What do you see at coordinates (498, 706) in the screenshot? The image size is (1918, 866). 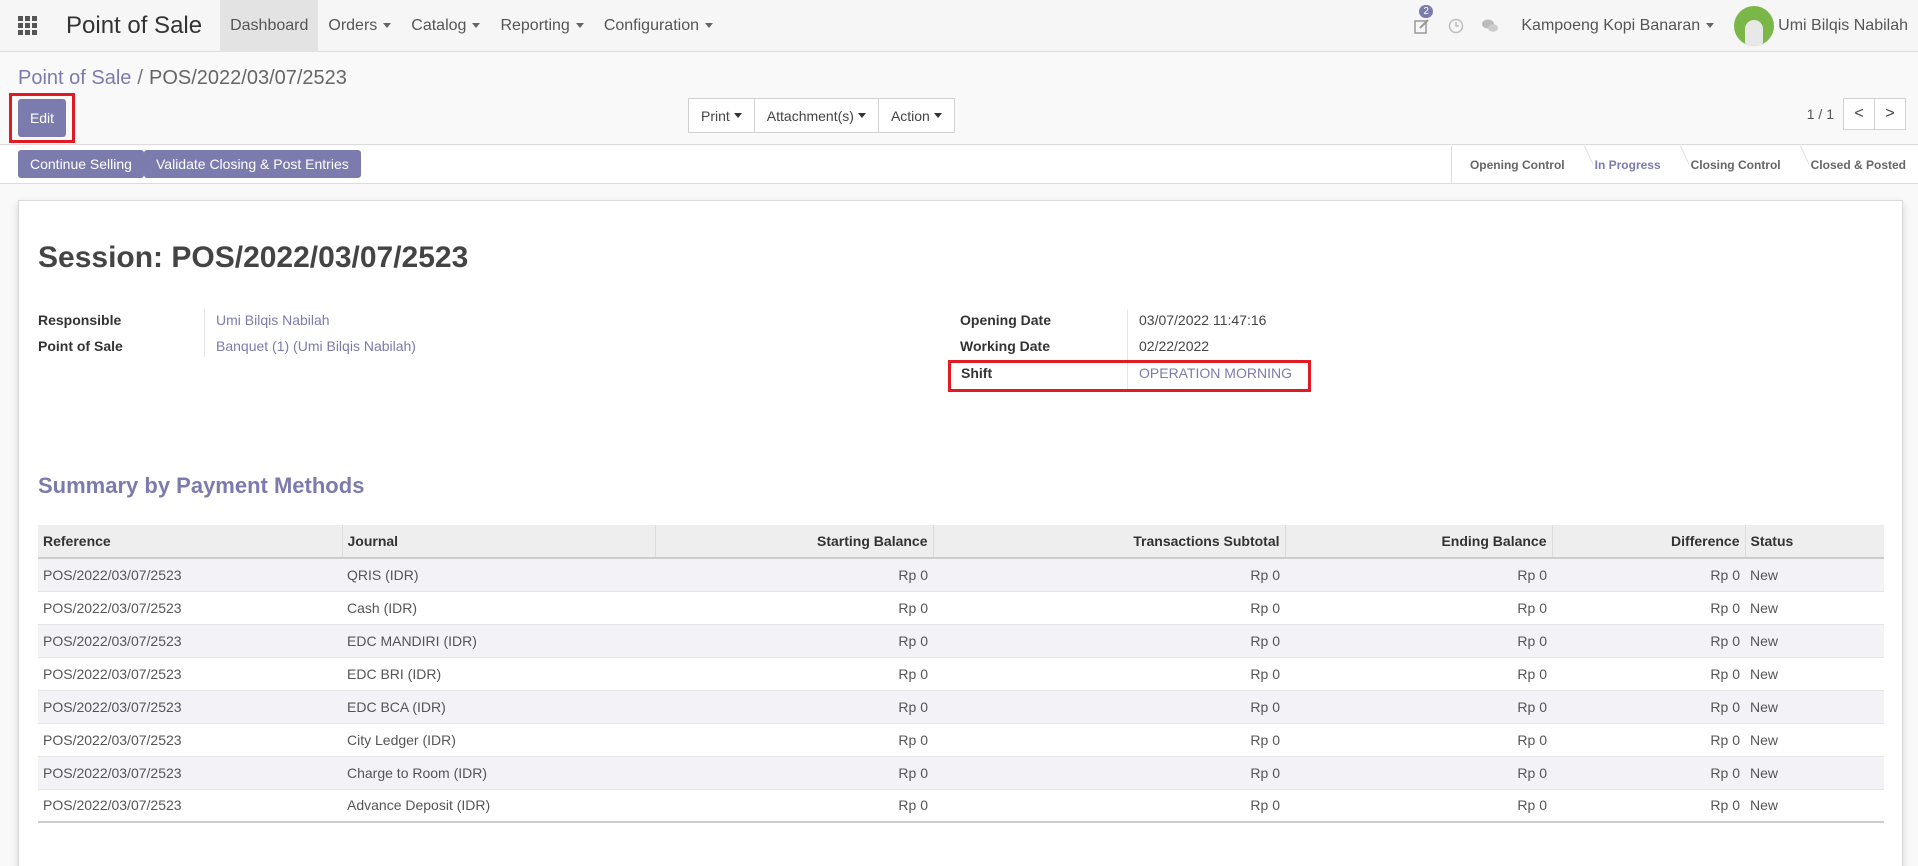 I see `cell-journal: EDC BCA (IDR)` at bounding box center [498, 706].